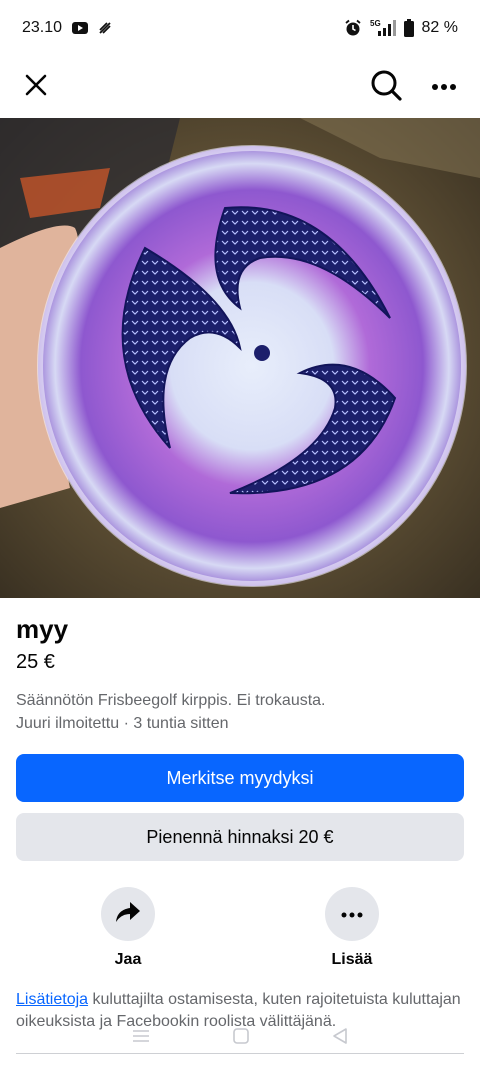  I want to click on recent-apps-icon, so click(141, 1038).